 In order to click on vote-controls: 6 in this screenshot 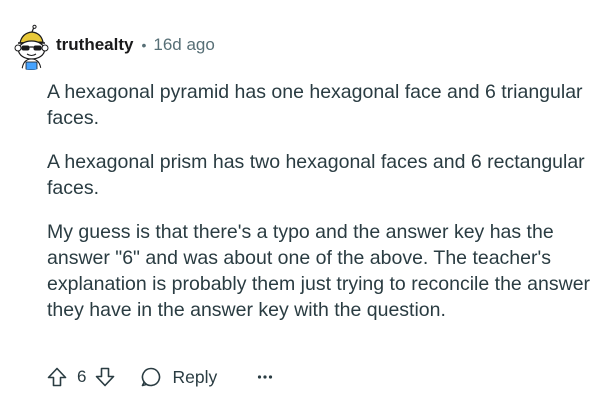, I will do `click(81, 377)`.